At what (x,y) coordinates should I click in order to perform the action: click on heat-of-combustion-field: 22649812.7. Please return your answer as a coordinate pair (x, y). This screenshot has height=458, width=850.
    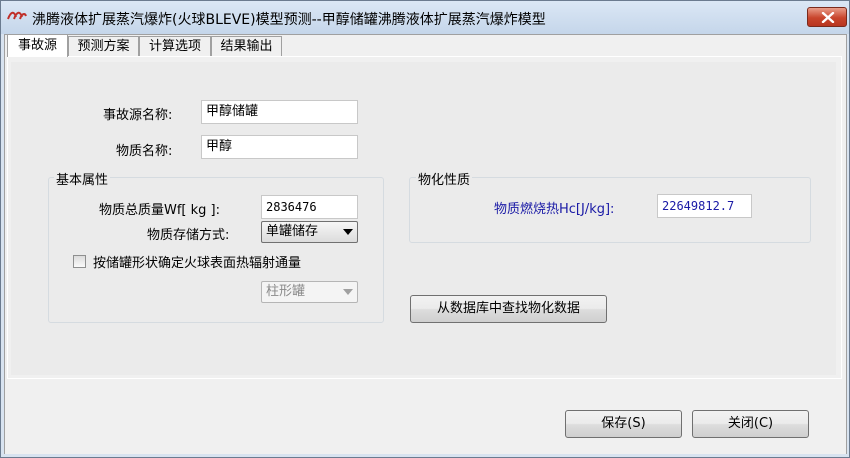
    Looking at the image, I should click on (704, 206).